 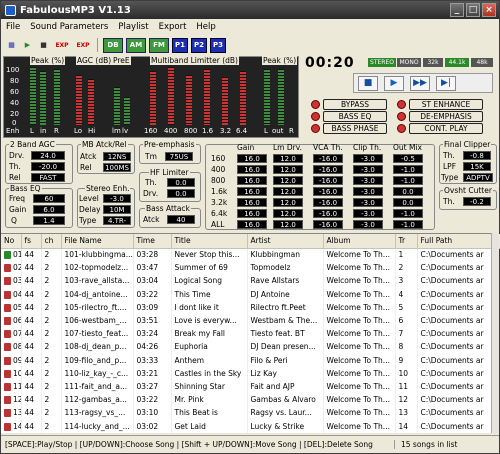 I want to click on column-header: ch, so click(x=51, y=241).